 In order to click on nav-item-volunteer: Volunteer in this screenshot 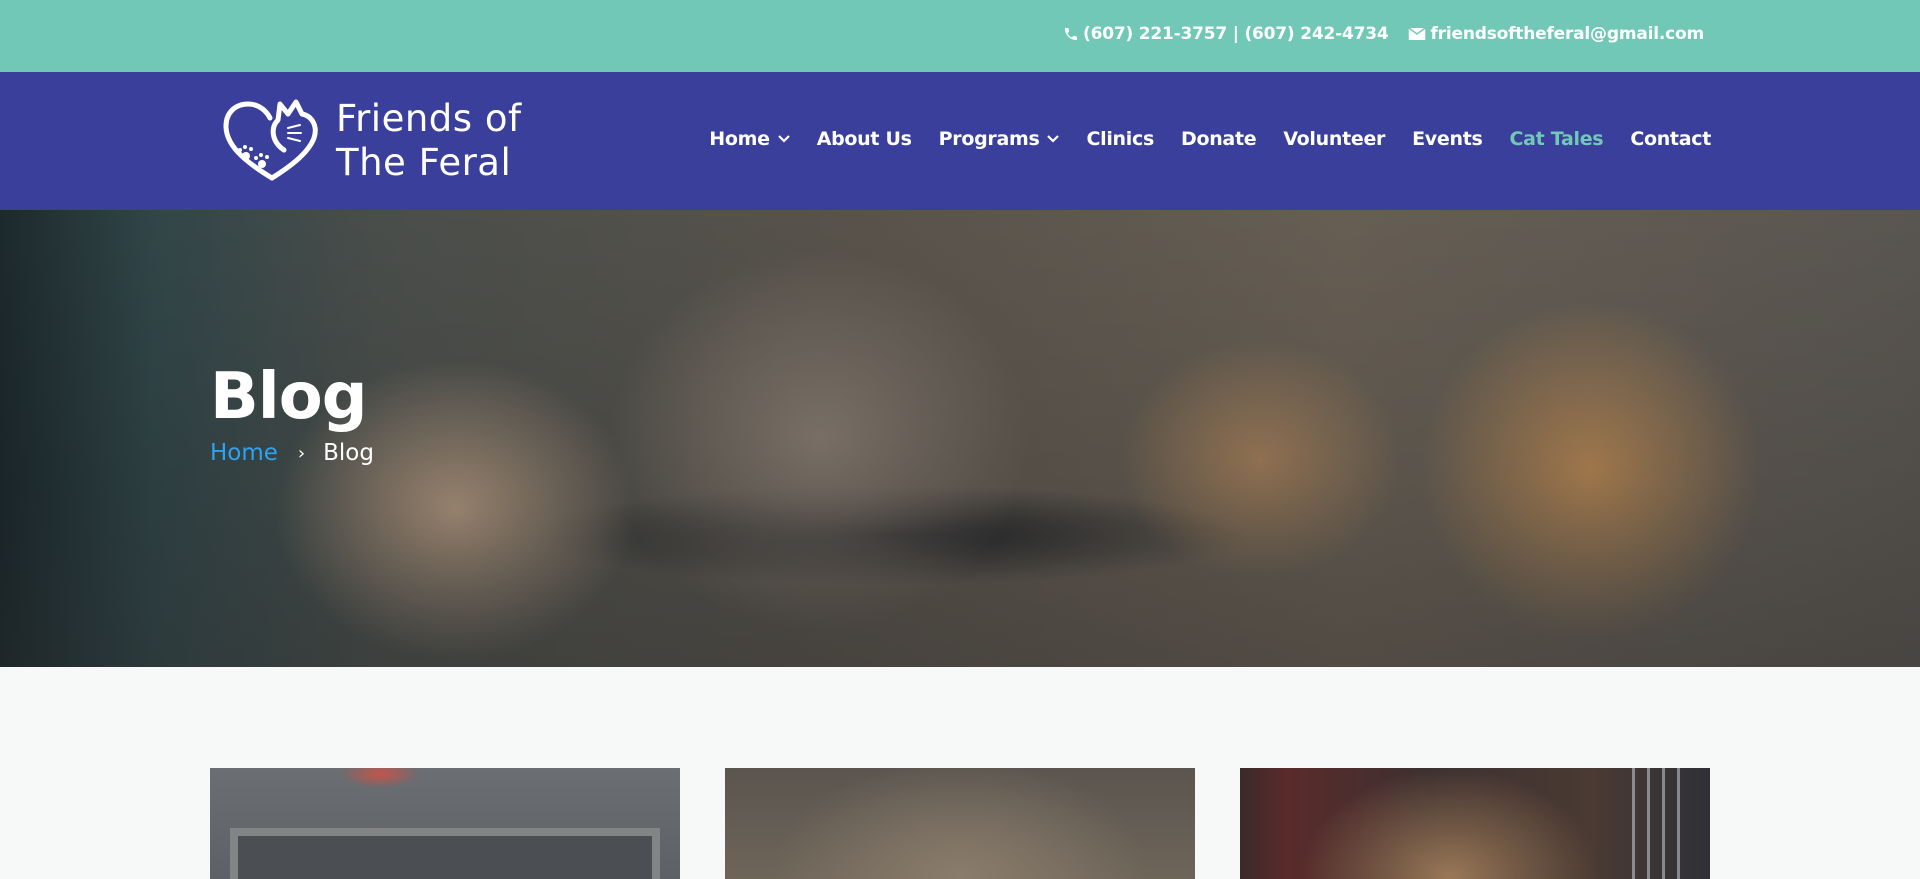, I will do `click(1334, 139)`.